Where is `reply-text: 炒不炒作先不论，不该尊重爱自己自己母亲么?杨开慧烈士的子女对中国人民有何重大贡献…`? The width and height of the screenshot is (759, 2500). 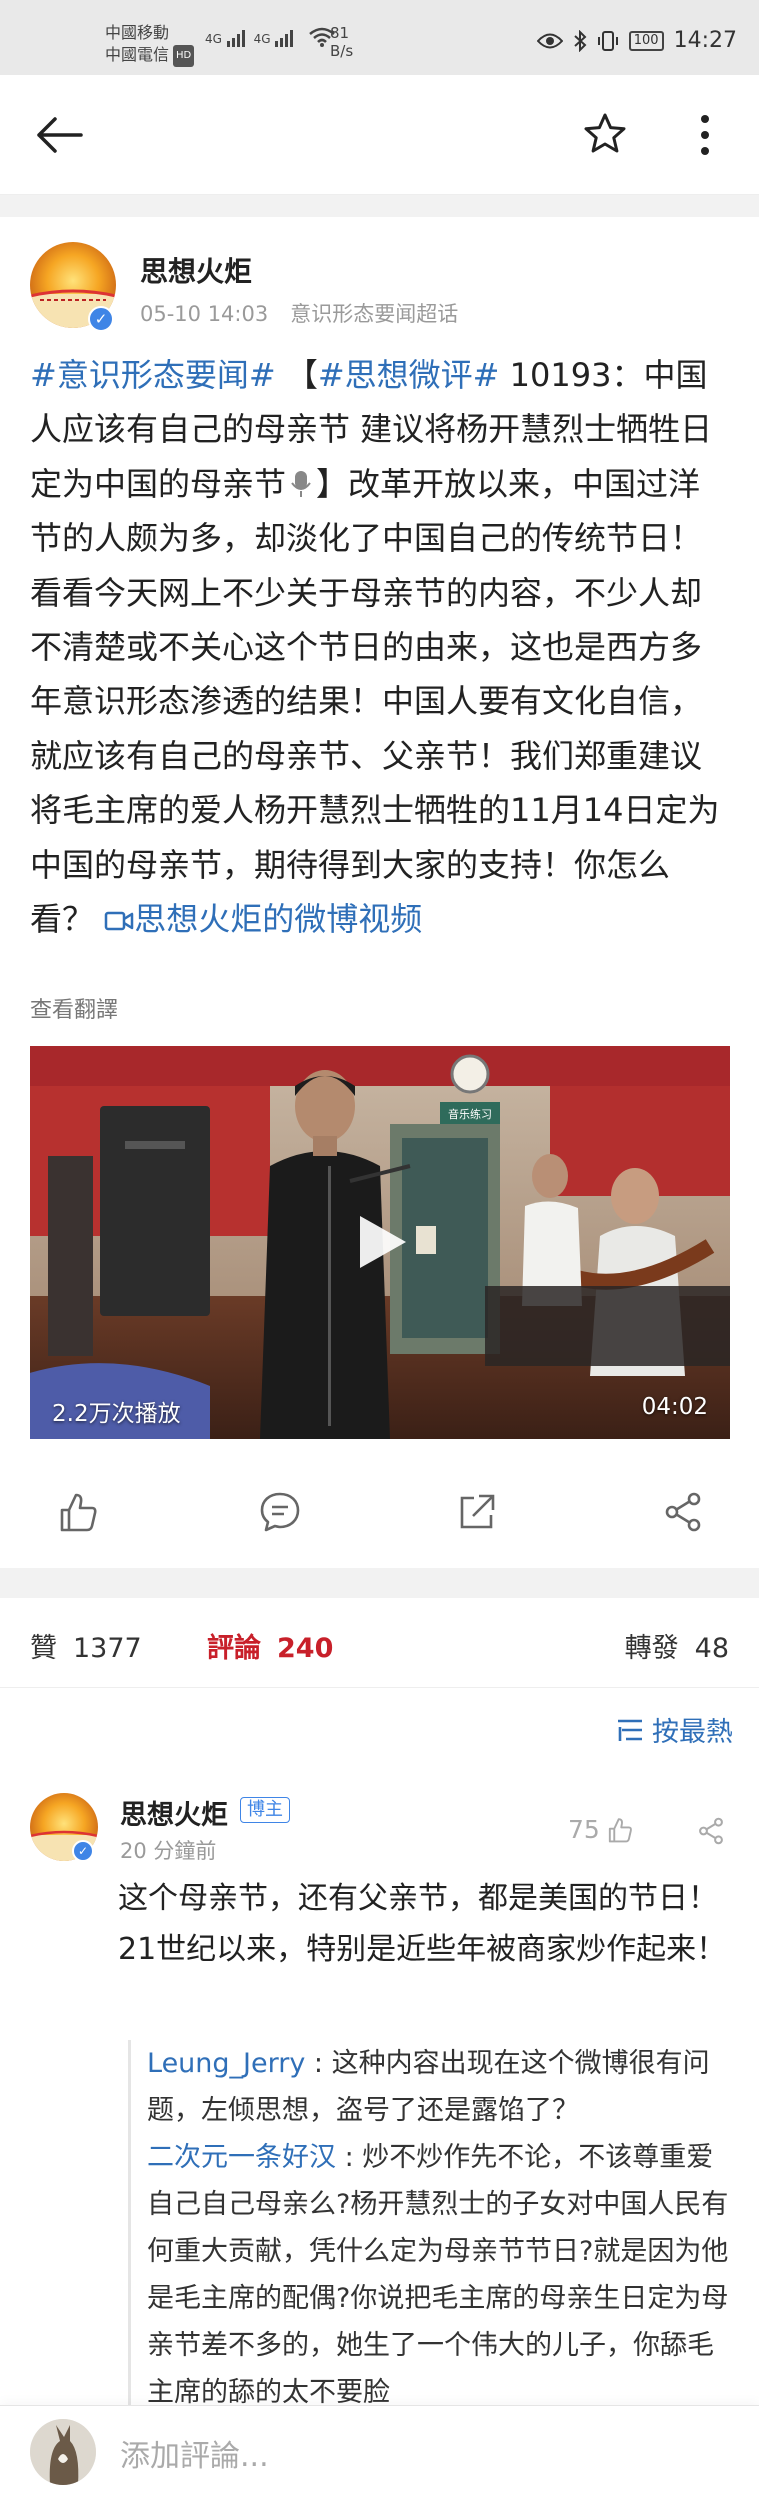
reply-text: 炒不炒作先不论，不该尊重爱自己自己母亲么?杨开慧烈士的子女对中国人民有何重大贡献… is located at coordinates (438, 2275).